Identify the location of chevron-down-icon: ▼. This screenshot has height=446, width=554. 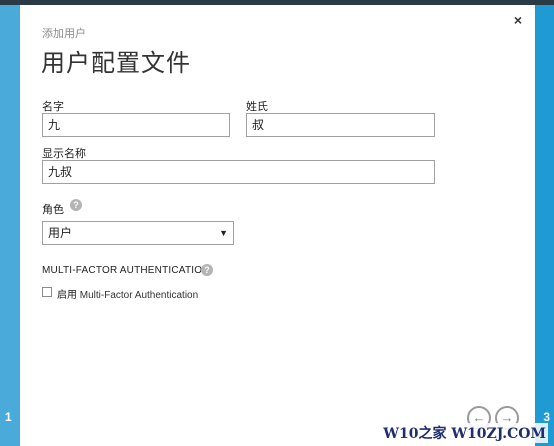
(223, 233).